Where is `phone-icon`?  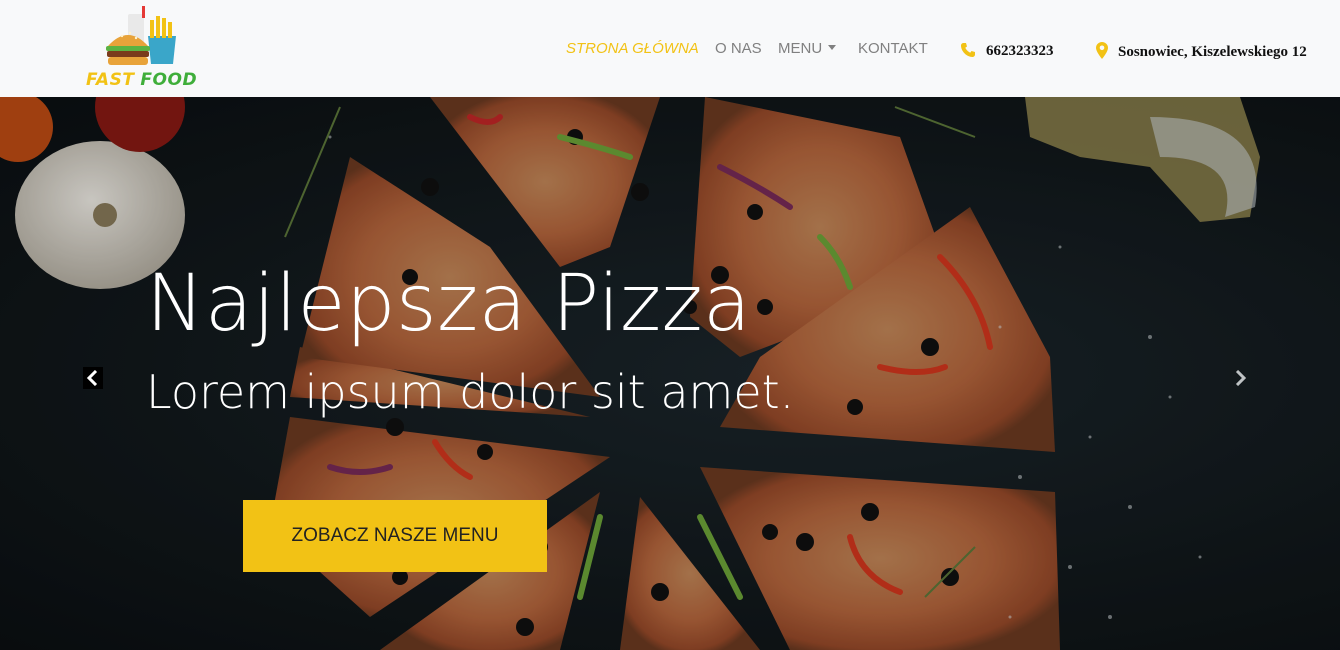
phone-icon is located at coordinates (968, 50).